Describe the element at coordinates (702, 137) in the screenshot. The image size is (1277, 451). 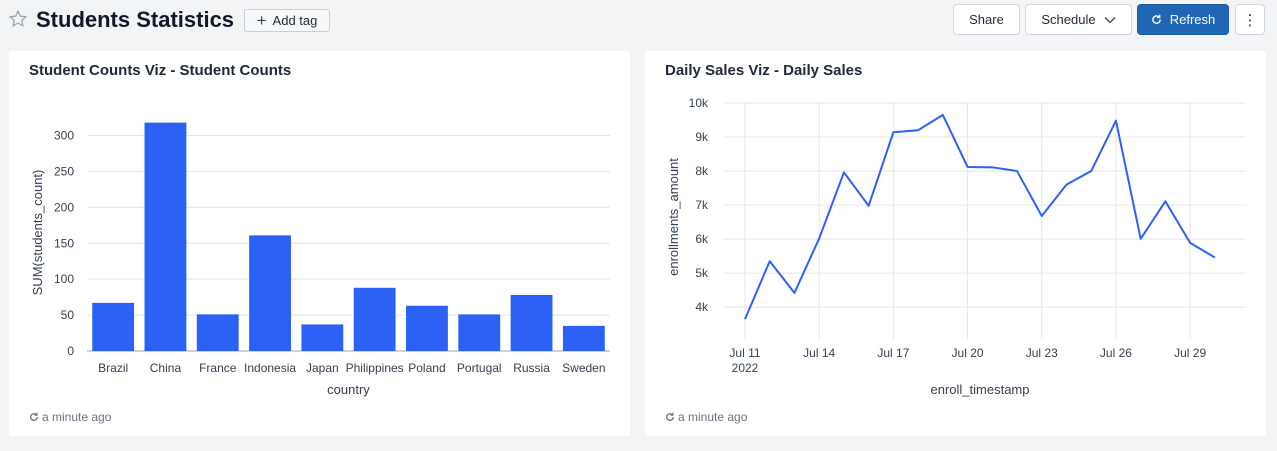
I see `y-tick-label: 9k` at that location.